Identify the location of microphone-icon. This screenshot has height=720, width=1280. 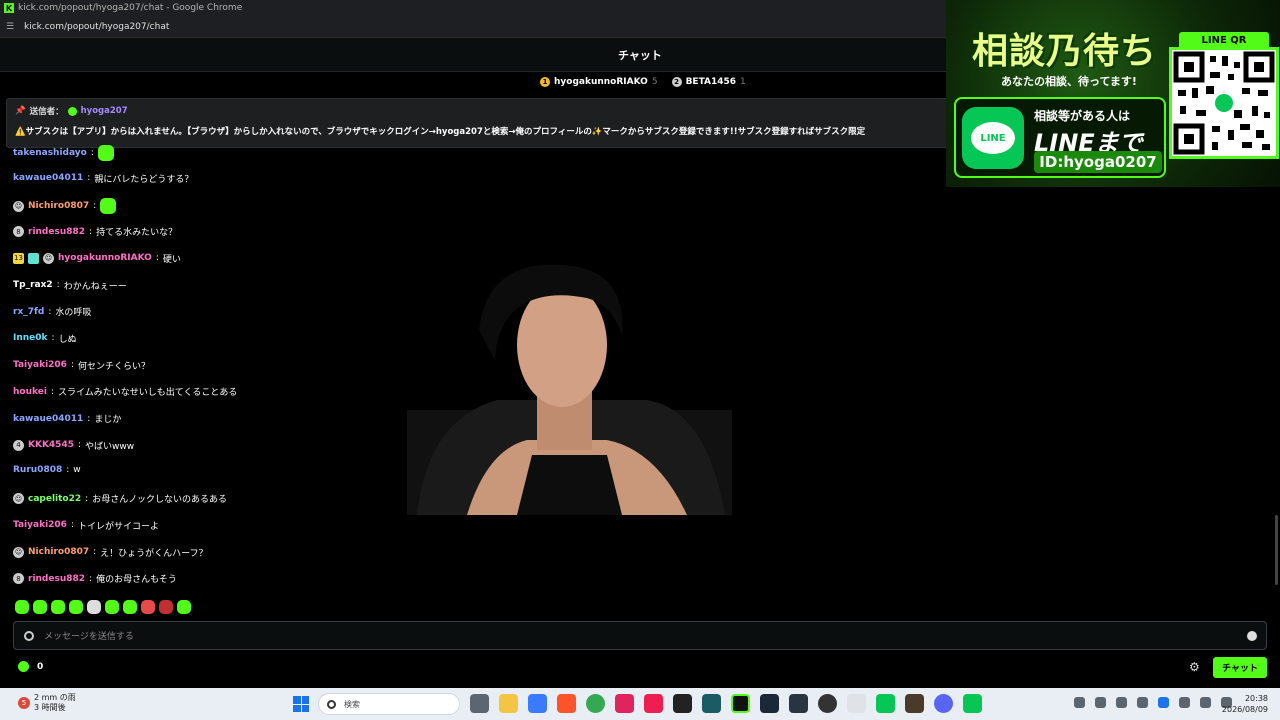
(1121, 702).